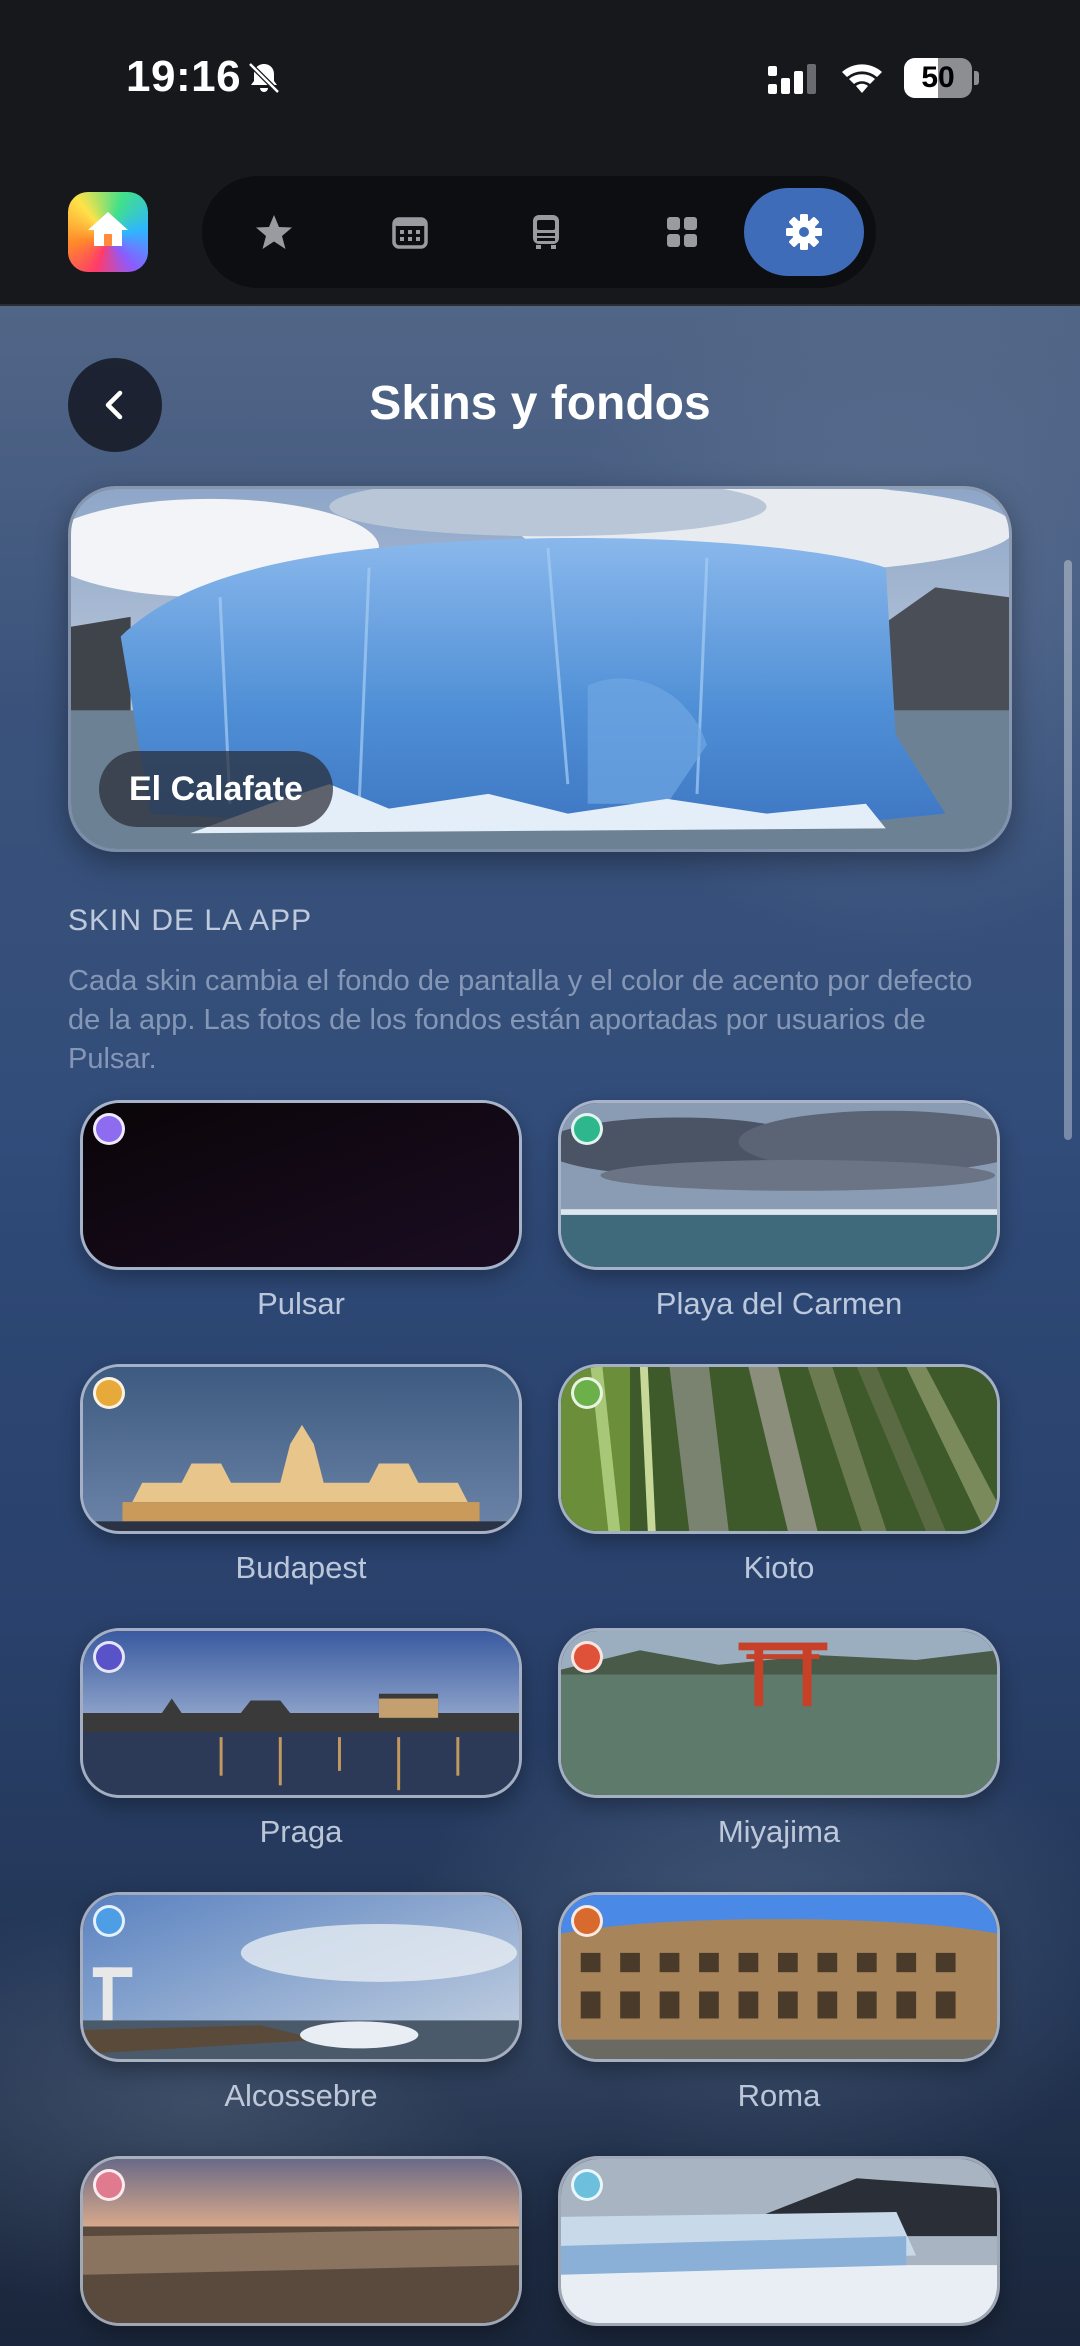 This screenshot has height=2346, width=1080. Describe the element at coordinates (540, 80) in the screenshot. I see `status-bar: 19:16 50` at that location.